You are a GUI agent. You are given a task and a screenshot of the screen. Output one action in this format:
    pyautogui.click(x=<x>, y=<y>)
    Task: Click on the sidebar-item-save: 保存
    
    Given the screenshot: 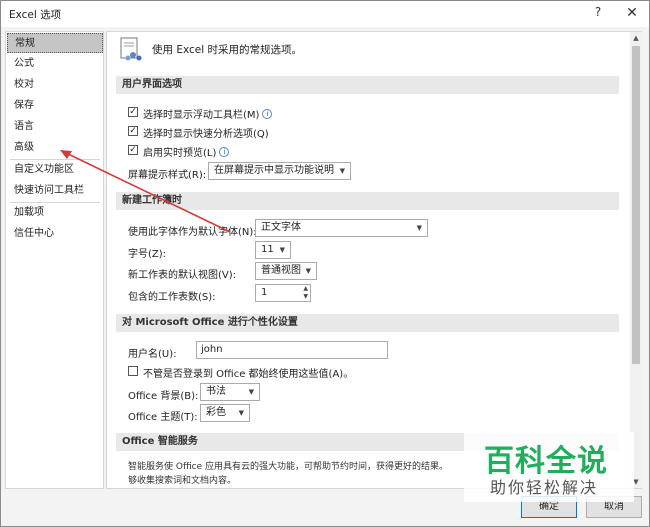 What is the action you would take?
    pyautogui.click(x=55, y=106)
    